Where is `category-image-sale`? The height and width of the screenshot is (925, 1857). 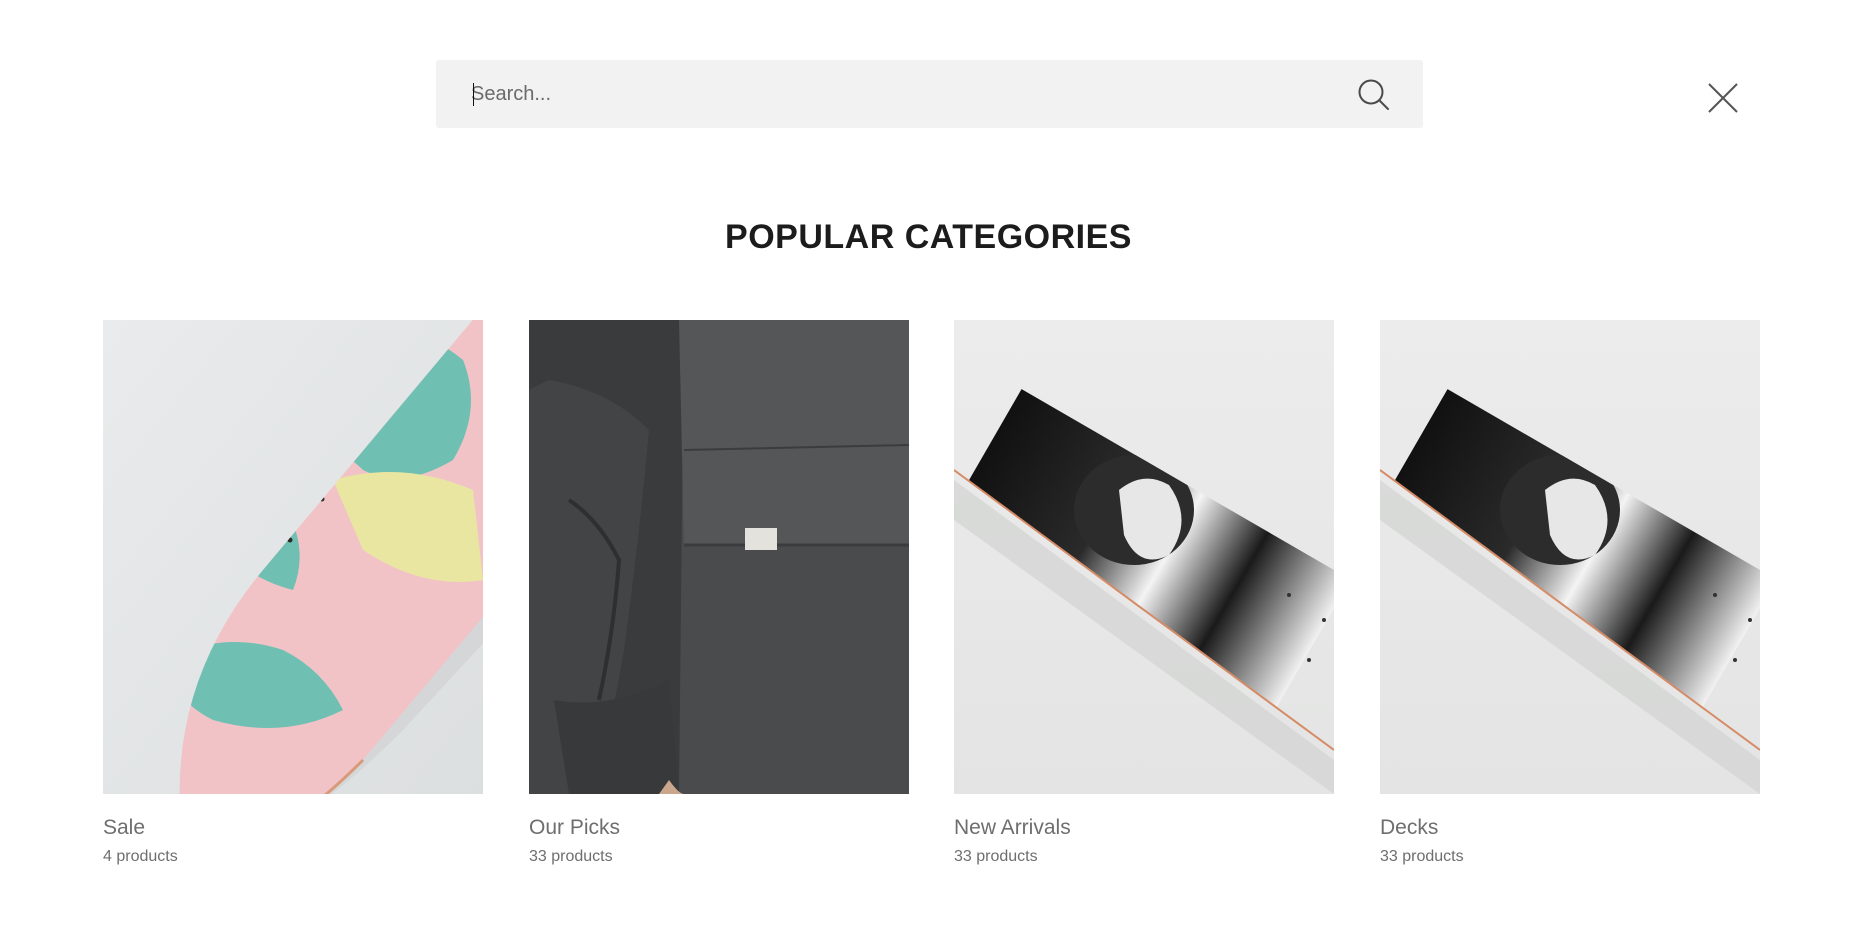
category-image-sale is located at coordinates (293, 557).